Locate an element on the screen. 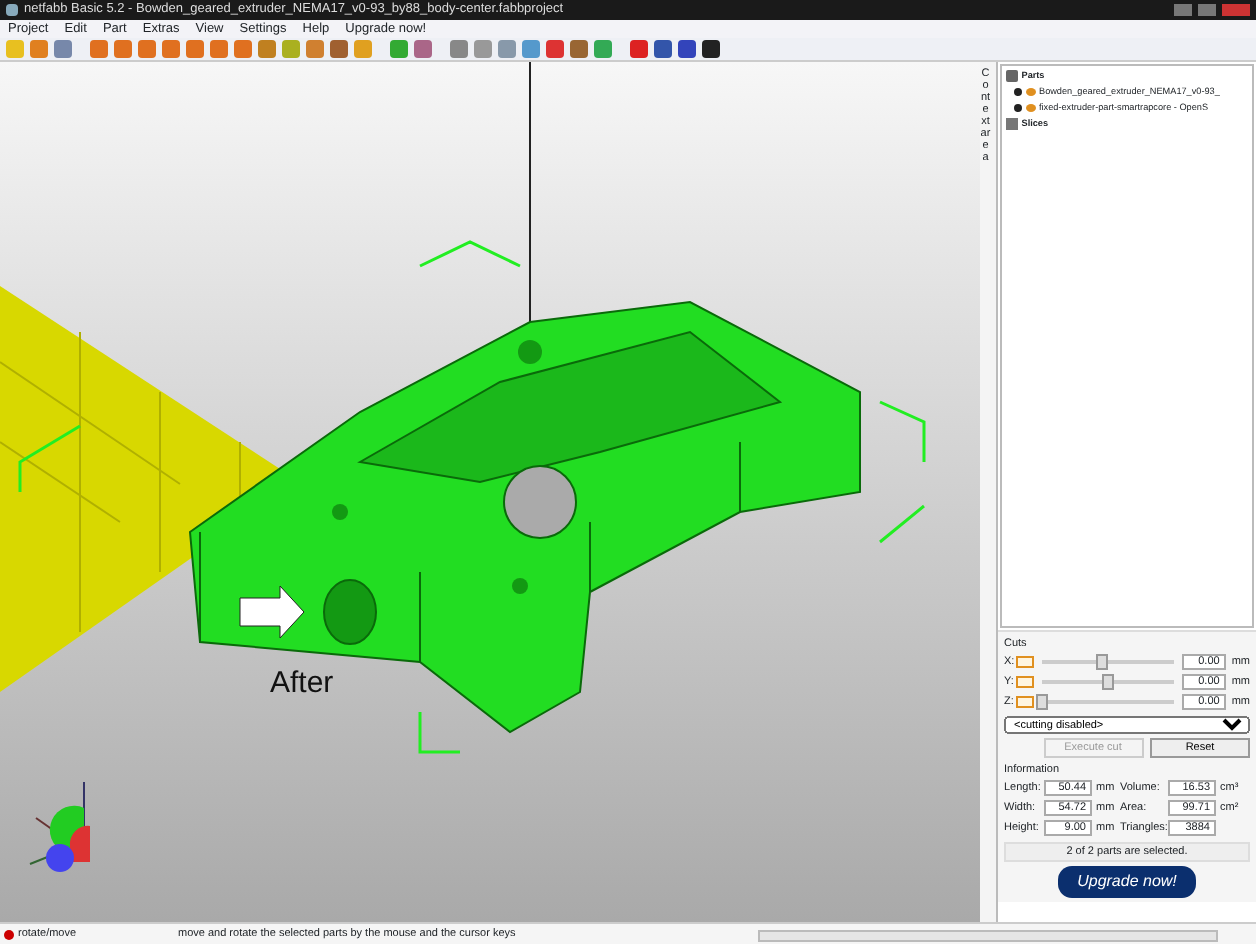 Image resolution: width=1256 pixels, height=944 pixels. callout-label: After is located at coordinates (302, 683).